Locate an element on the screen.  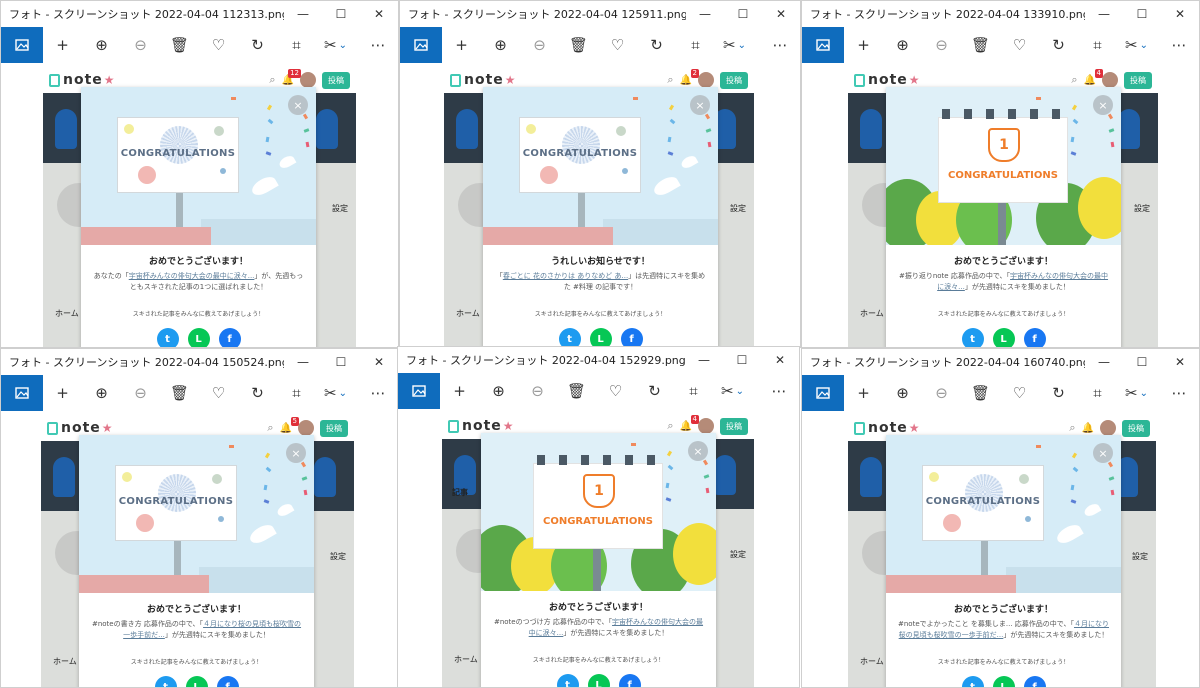
bell-icon: 🔔 4 is located at coordinates (1093, 77).